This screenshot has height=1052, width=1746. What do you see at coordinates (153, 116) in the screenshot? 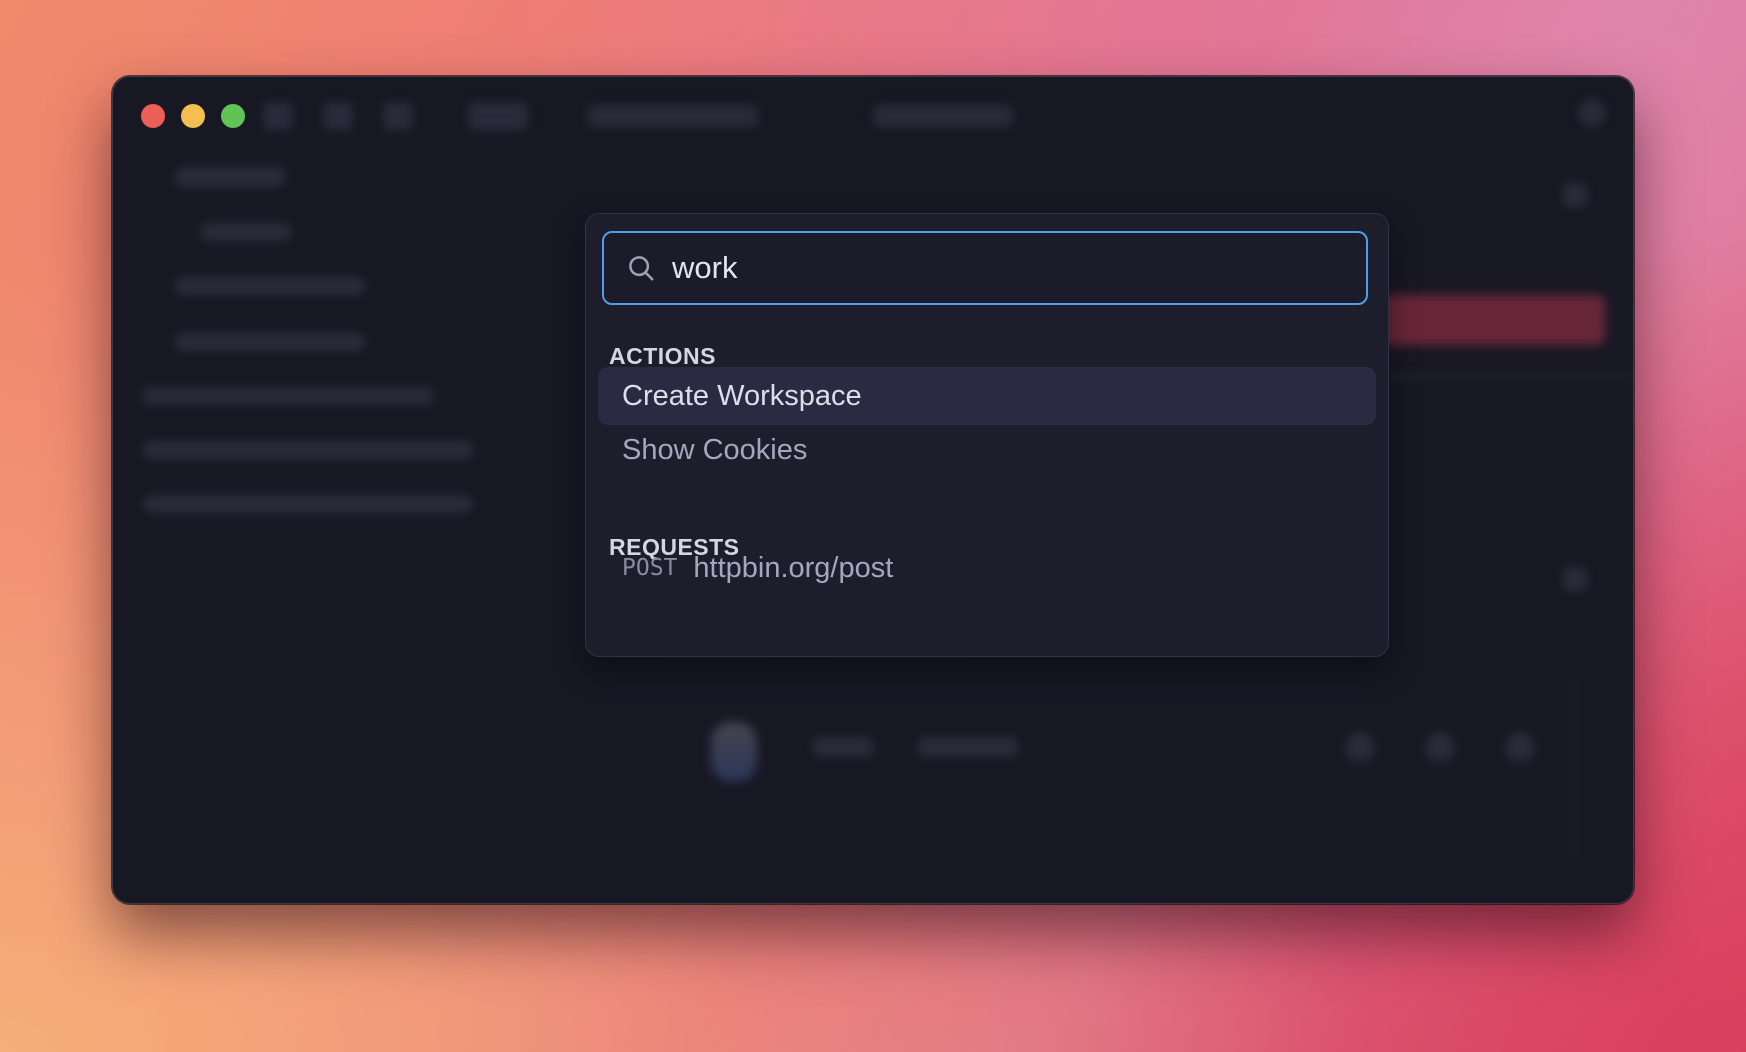
I see `close-window-button` at bounding box center [153, 116].